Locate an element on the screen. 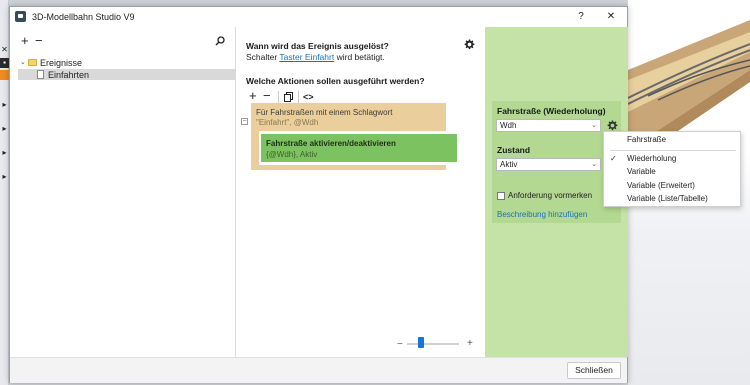 Image resolution: width=750 pixels, height=385 pixels. color-icon is located at coordinates (4, 75).